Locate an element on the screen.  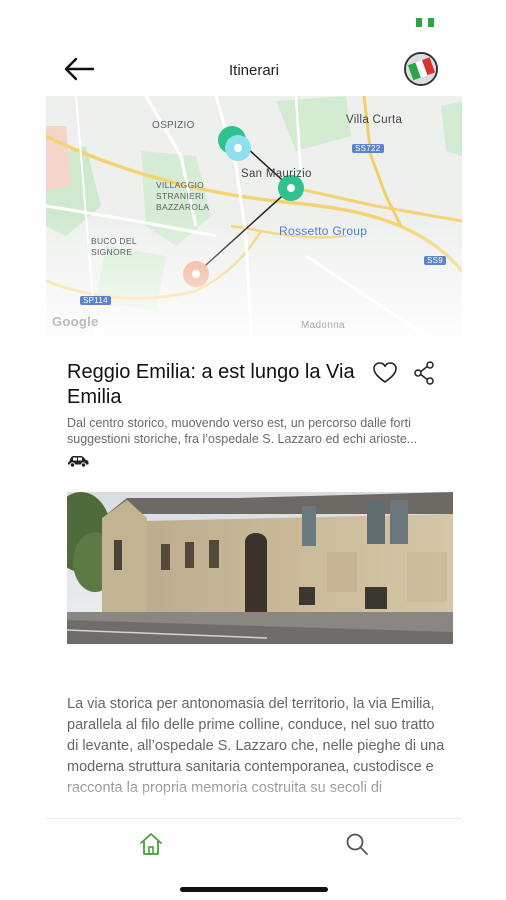
map-label: BAZZAROLA is located at coordinates (183, 207).